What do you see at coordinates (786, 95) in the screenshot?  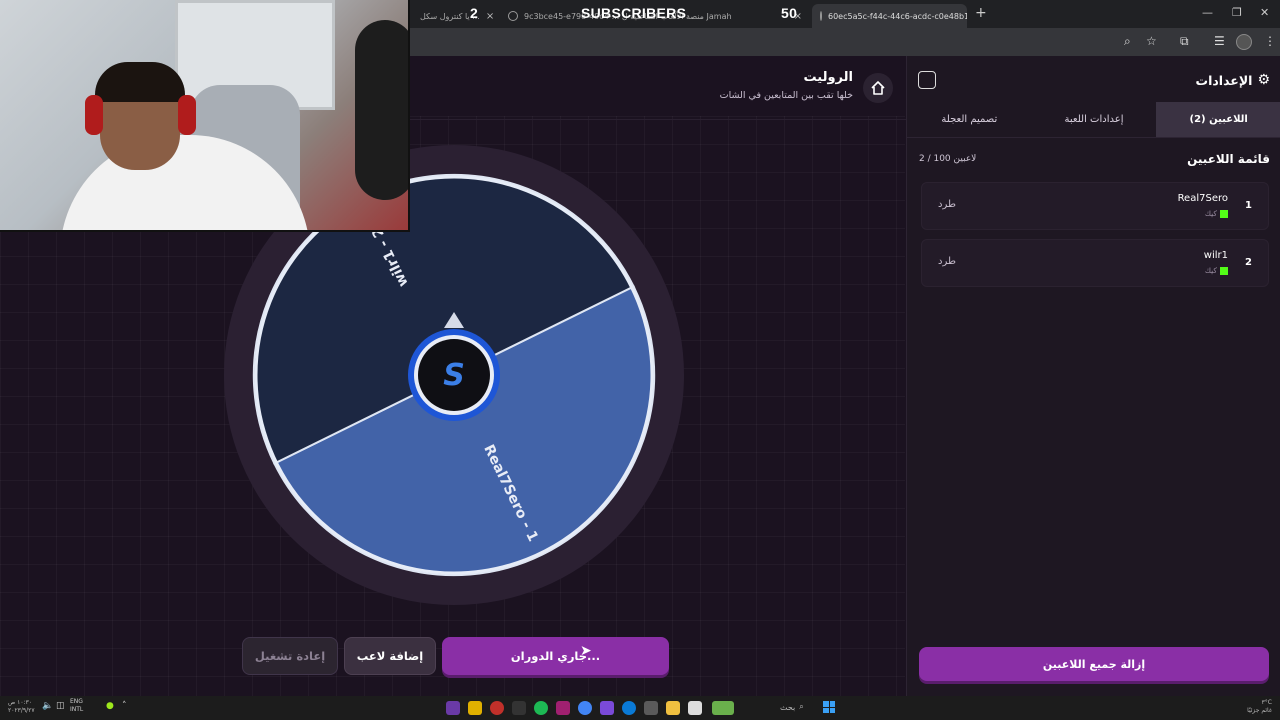 I see `page-subtitle: خلها تقب بين المتابعين في الشات` at bounding box center [786, 95].